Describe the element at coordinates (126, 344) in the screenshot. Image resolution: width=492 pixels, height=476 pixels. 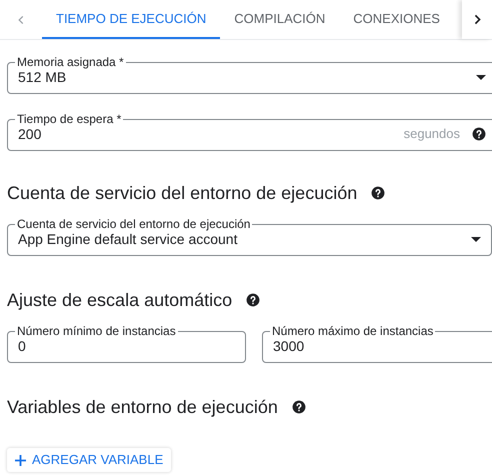
I see `input-field: Número mínimo de instancias 0` at that location.